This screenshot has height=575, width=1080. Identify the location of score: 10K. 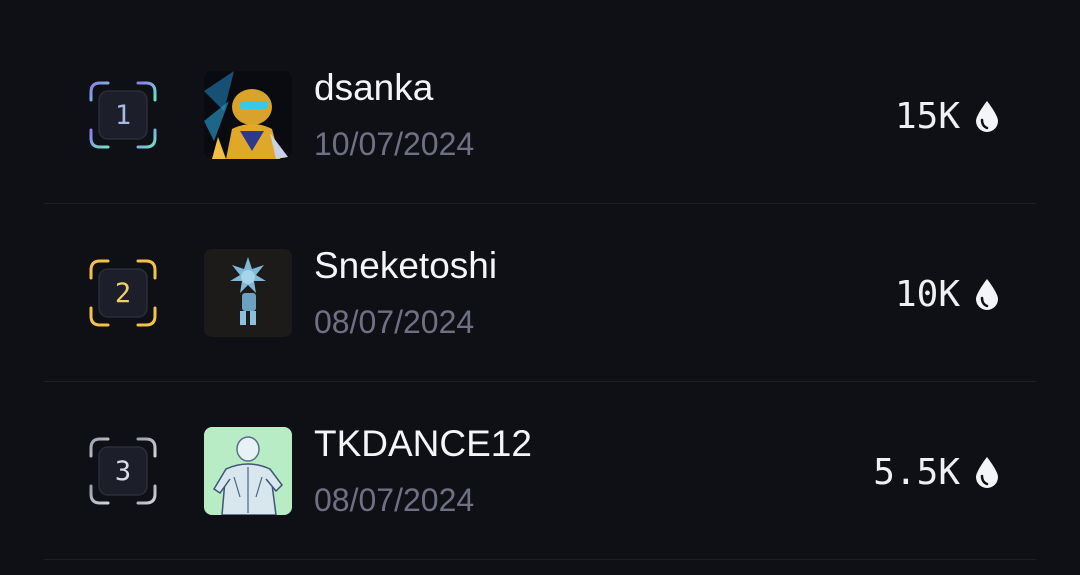
(947, 294).